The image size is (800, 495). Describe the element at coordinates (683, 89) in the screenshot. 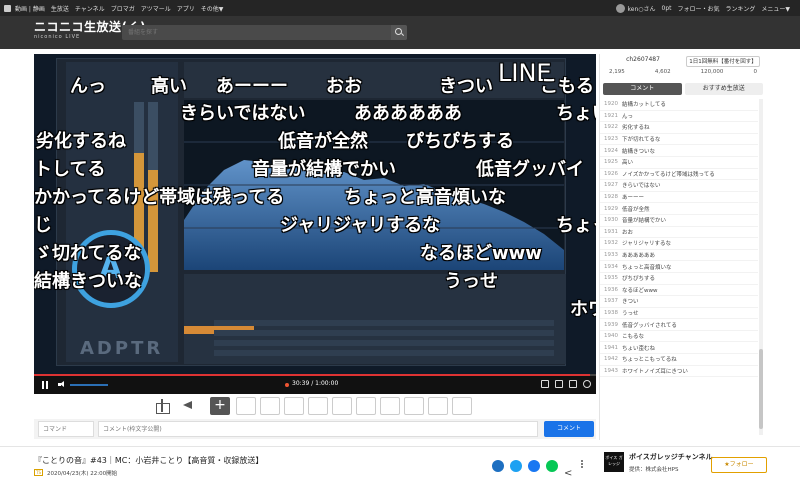

I see `panel-tabs: コメント おすすめ生放送` at that location.